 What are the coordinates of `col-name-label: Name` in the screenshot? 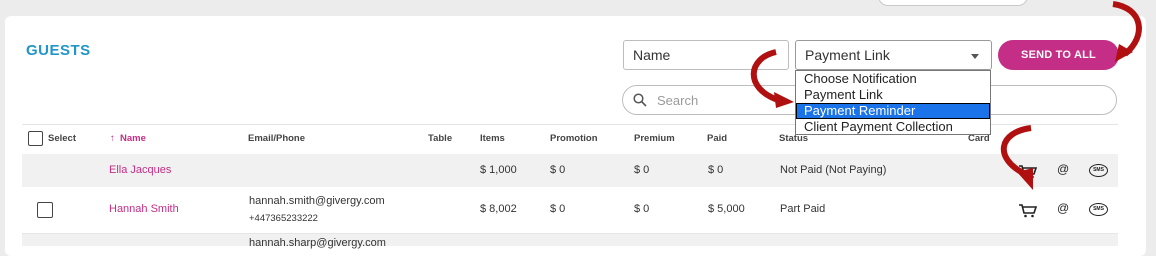 It's located at (133, 138).